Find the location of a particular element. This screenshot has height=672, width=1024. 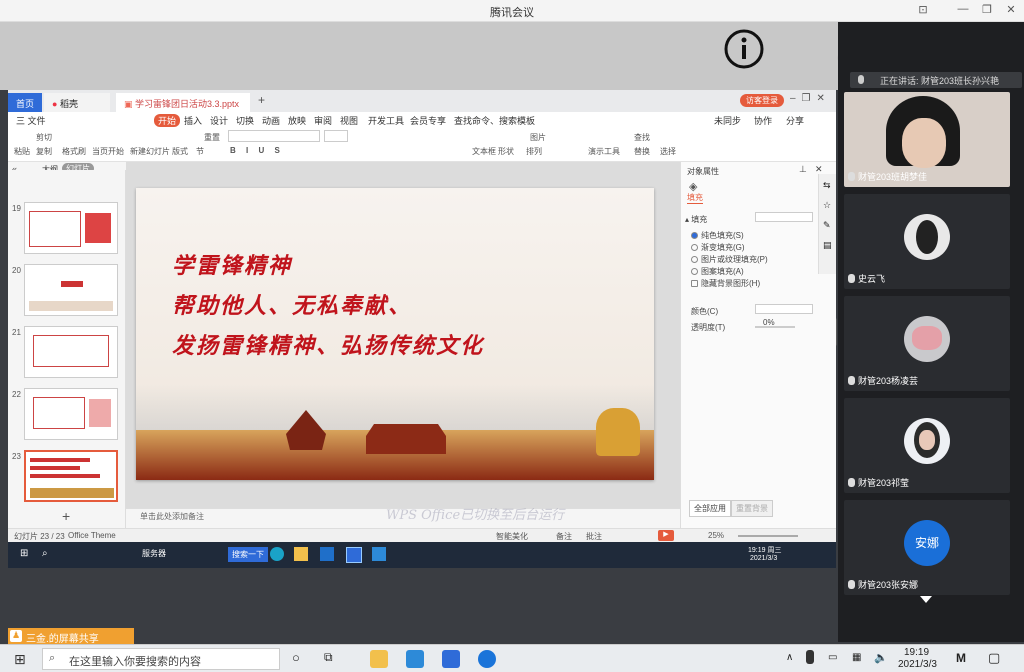

volume-icon: 🔈 is located at coordinates (881, 657).